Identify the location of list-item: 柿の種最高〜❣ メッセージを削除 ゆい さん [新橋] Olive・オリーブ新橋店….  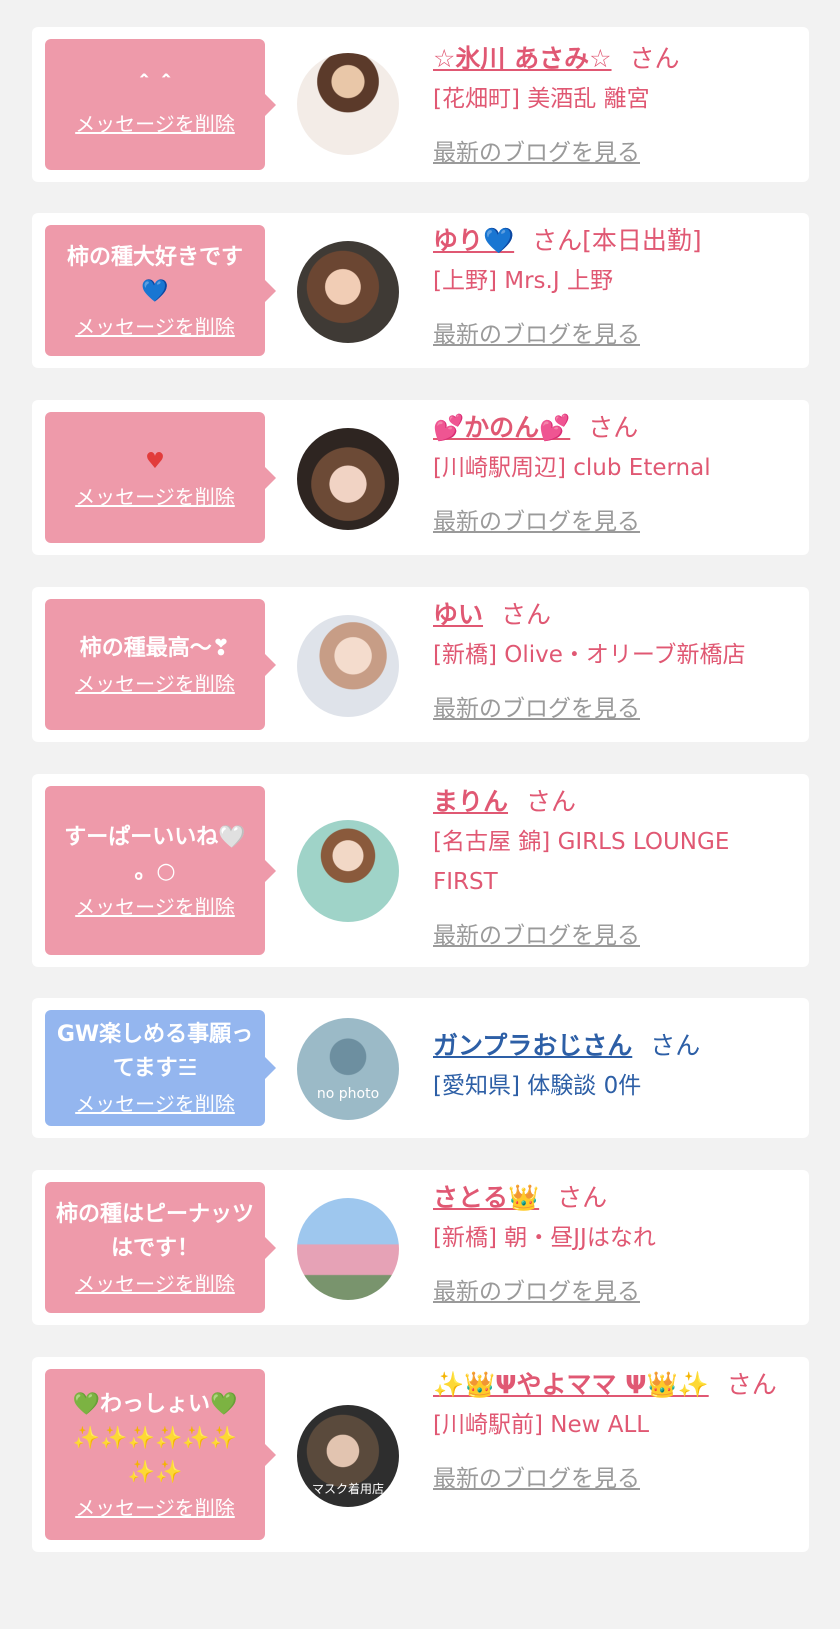
(420, 664).